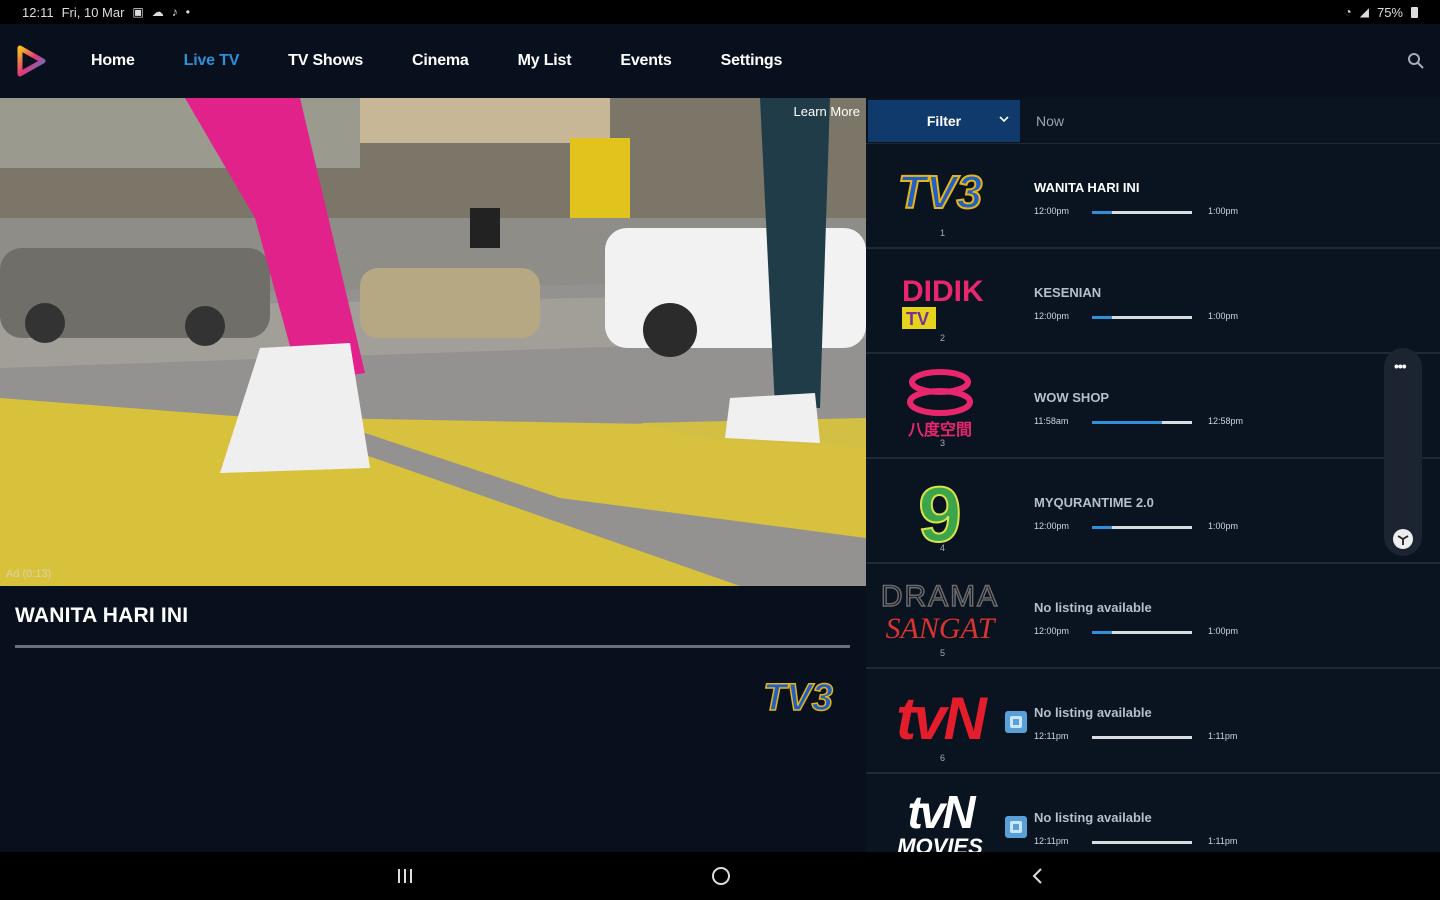 This screenshot has height=900, width=1440. Describe the element at coordinates (138, 12) in the screenshot. I see `gallery-icon: ▣` at that location.